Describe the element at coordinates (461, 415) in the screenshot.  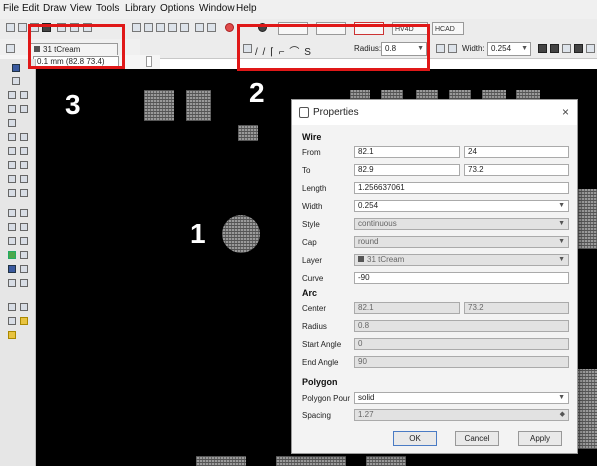
I see `spacing-field: 1.27 ◆` at that location.